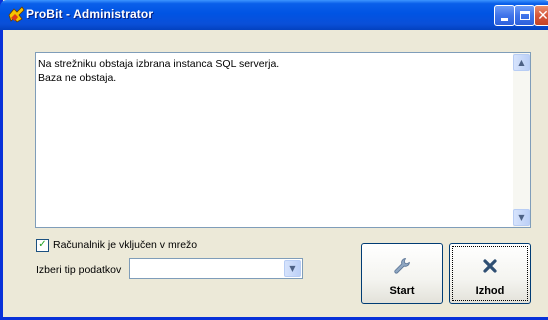 The width and height of the screenshot is (548, 320). I want to click on scroll-down-button: ▼, so click(521, 217).